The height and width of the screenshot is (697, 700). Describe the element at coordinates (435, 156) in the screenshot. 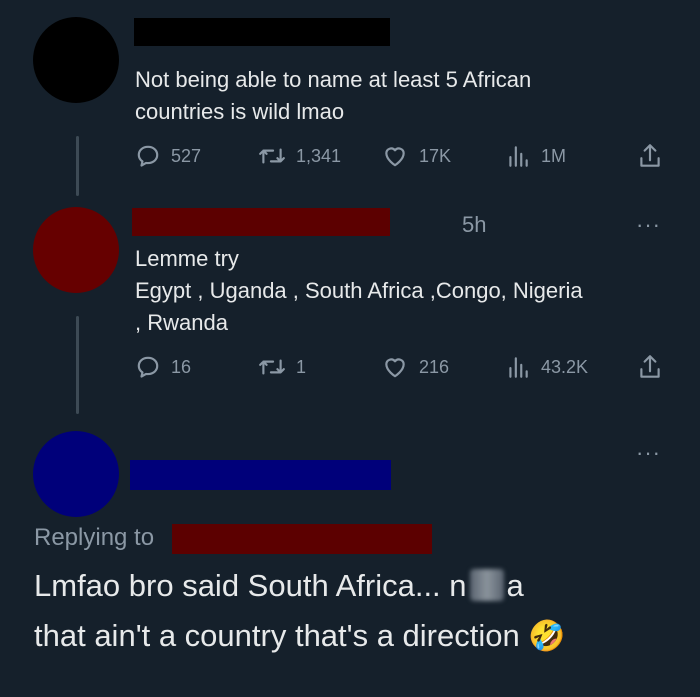

I see `like-count: 17K` at that location.